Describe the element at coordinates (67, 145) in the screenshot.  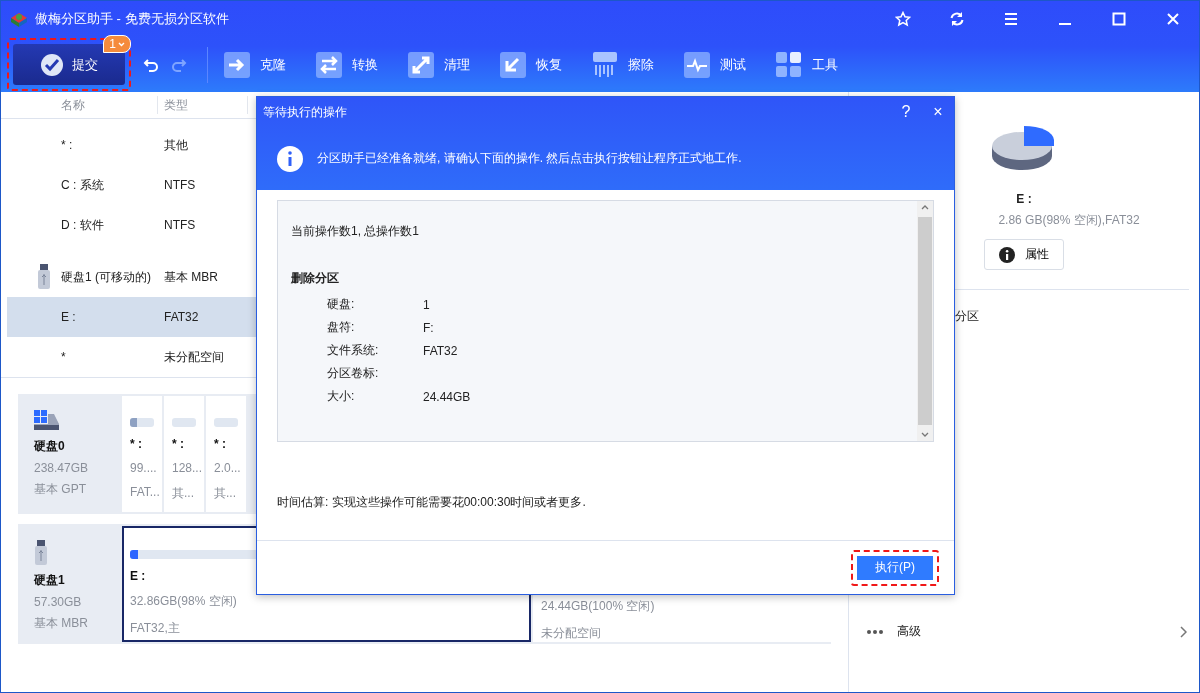
I see `table-cell: * :` at that location.